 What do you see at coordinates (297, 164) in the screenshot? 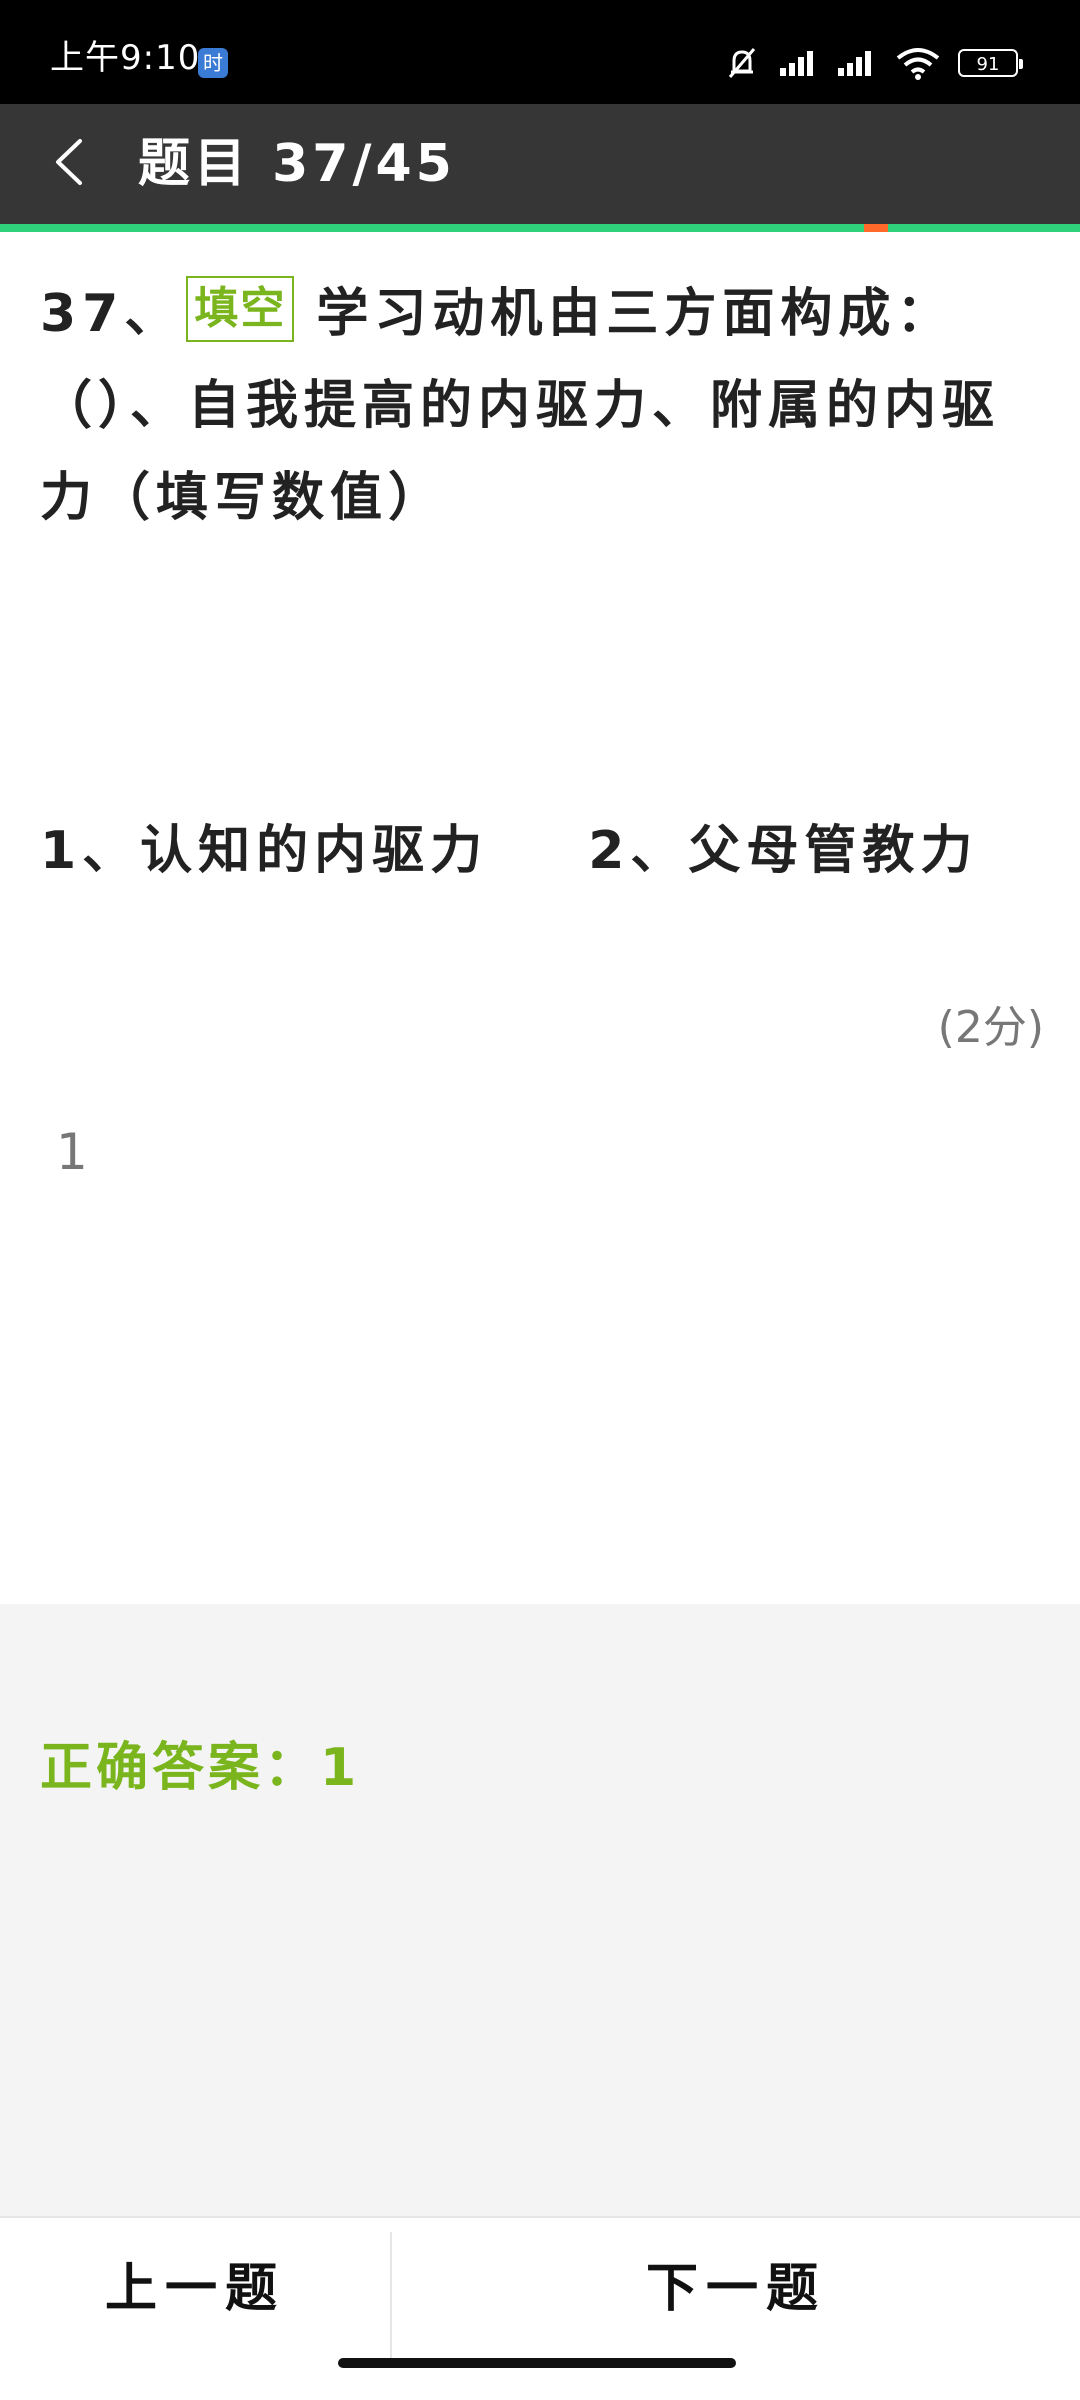
I see `page-title: 题目 37/45` at bounding box center [297, 164].